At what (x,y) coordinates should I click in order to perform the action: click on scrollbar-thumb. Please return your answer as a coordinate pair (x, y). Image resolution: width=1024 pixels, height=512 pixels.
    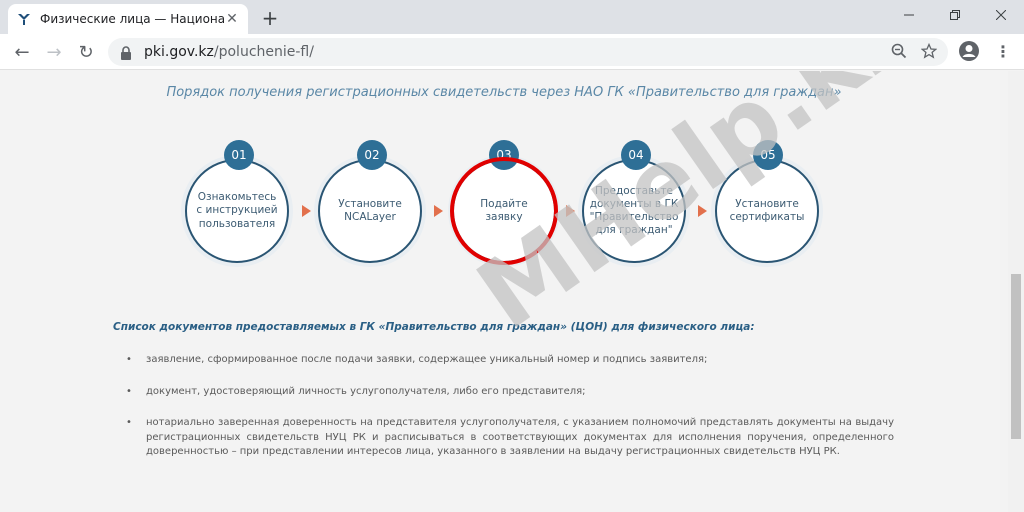
    Looking at the image, I should click on (1016, 356).